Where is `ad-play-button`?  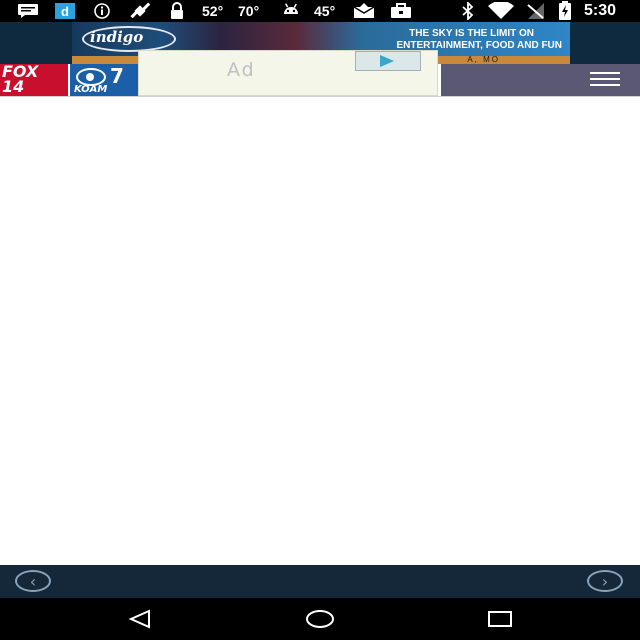
ad-play-button is located at coordinates (388, 61).